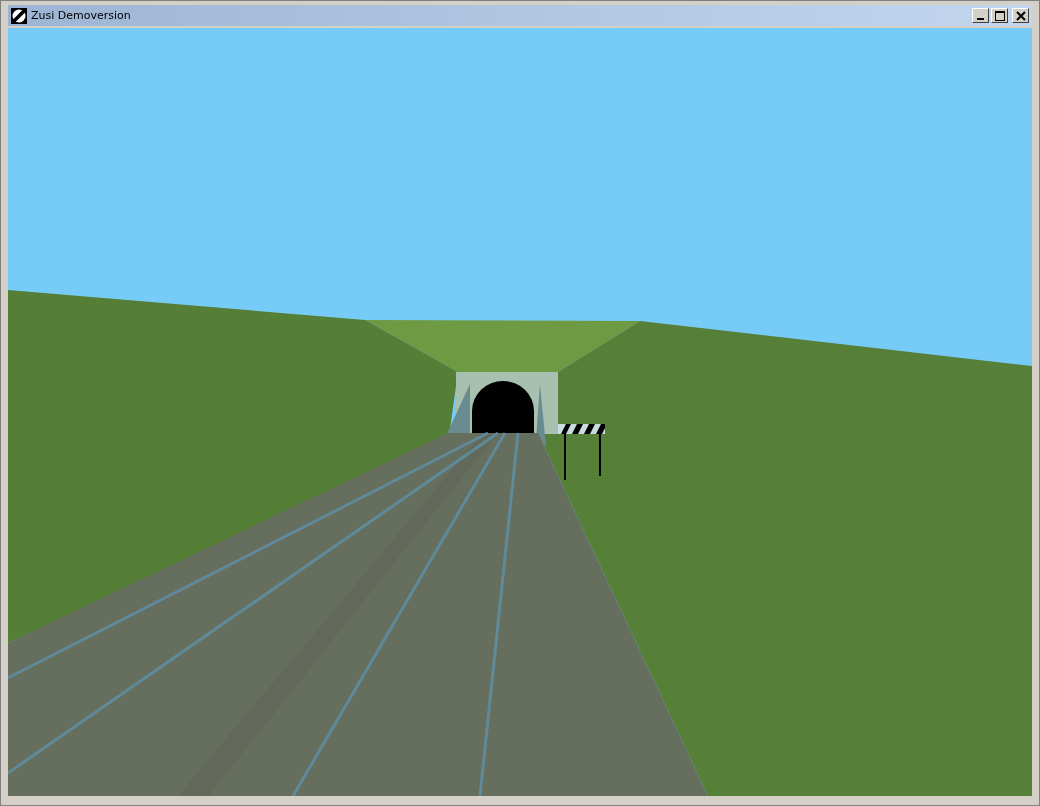 This screenshot has height=806, width=1040. What do you see at coordinates (19, 15) in the screenshot?
I see `app-icon` at bounding box center [19, 15].